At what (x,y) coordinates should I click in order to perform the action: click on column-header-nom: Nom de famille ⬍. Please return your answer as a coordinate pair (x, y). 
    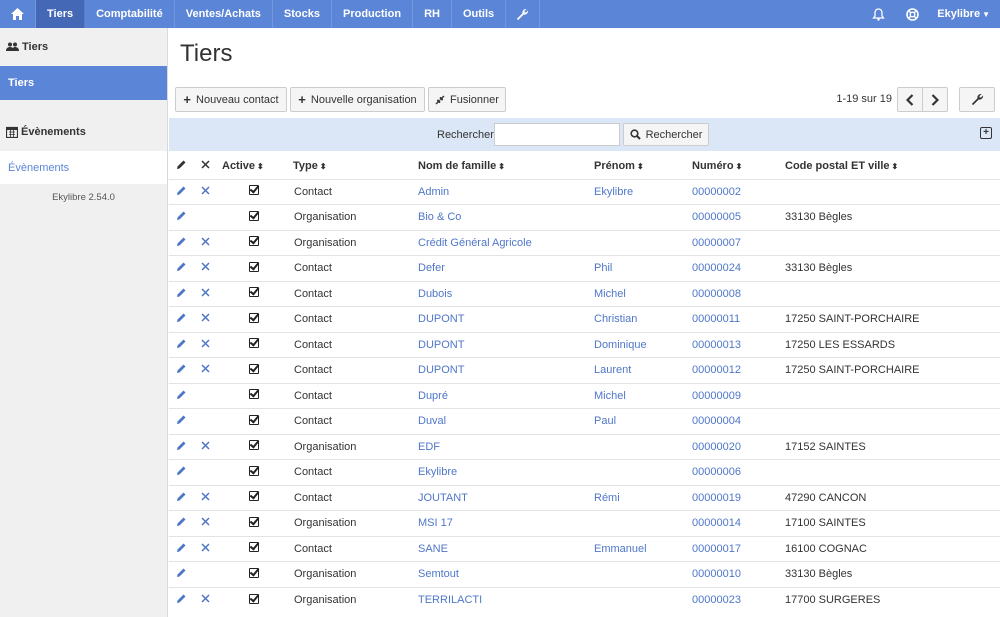
    Looking at the image, I should click on (498, 166).